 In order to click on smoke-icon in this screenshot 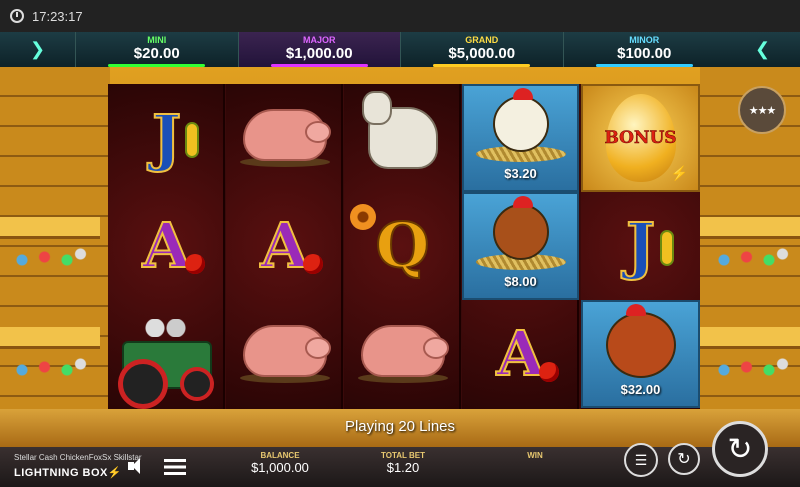, I will do `click(166, 328)`.